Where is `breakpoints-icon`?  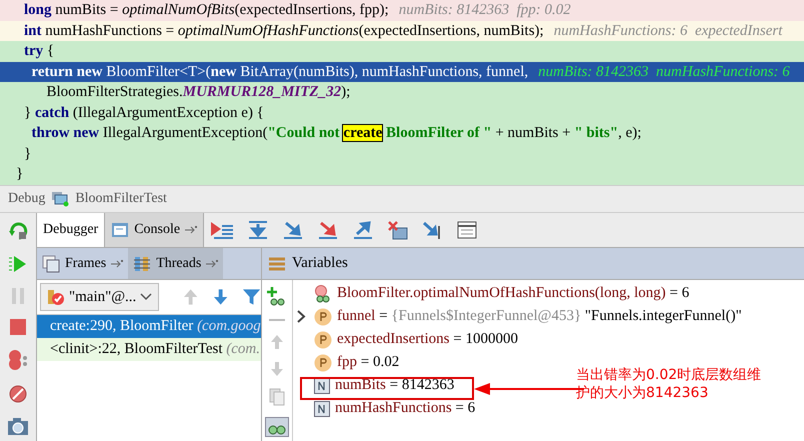
breakpoints-icon is located at coordinates (18, 360).